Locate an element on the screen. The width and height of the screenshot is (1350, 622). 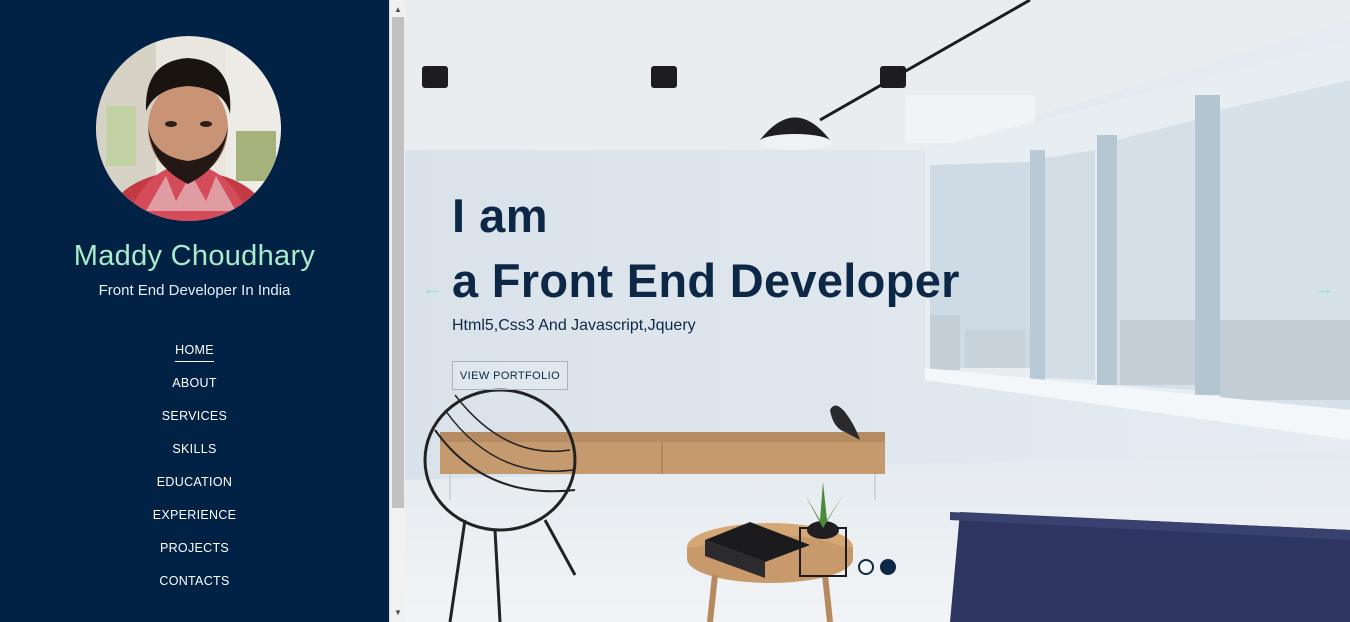
nav-item-experience: EXPERIENCE is located at coordinates (194, 521).